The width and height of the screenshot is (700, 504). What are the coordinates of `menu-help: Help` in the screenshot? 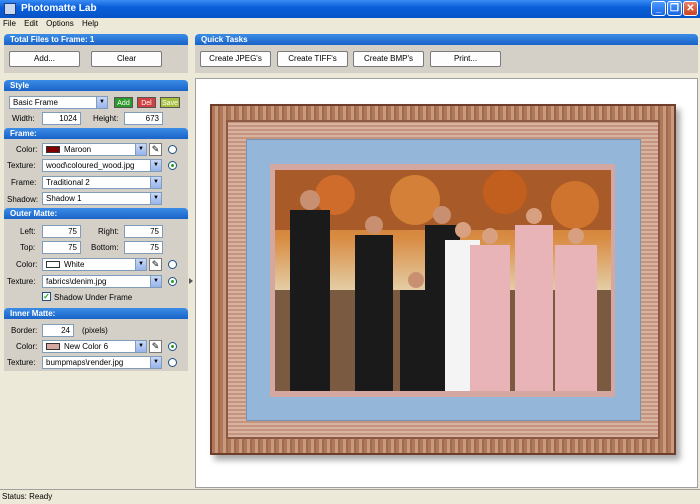 It's located at (90, 23).